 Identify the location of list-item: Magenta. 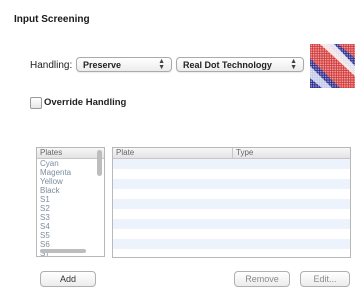
(70, 172).